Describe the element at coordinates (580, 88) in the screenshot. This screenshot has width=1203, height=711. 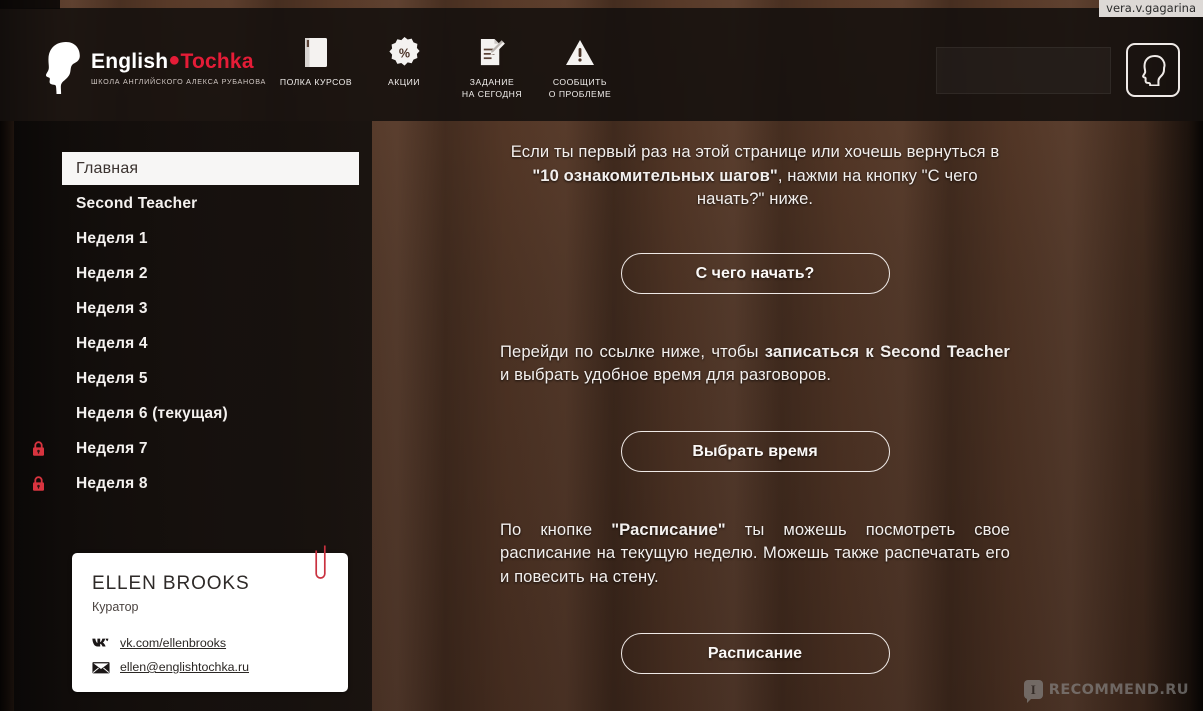
I see `nav-label: СООБЩИТЬ О ПРОБЛЕМЕ` at that location.